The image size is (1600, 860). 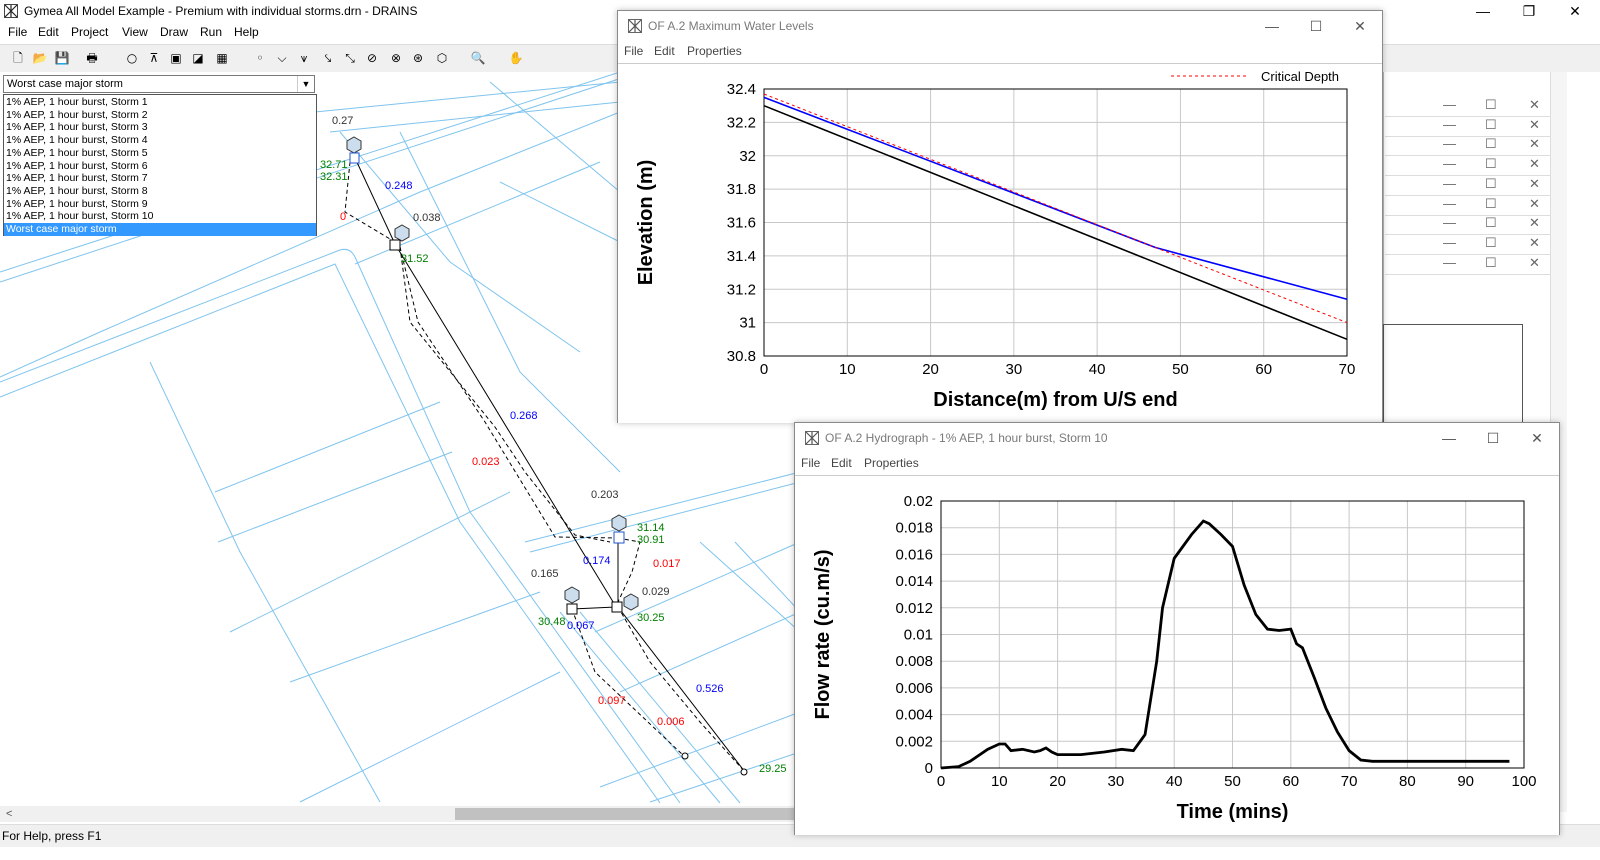 What do you see at coordinates (65, 84) in the screenshot?
I see `storm-select-value: Worst case major storm` at bounding box center [65, 84].